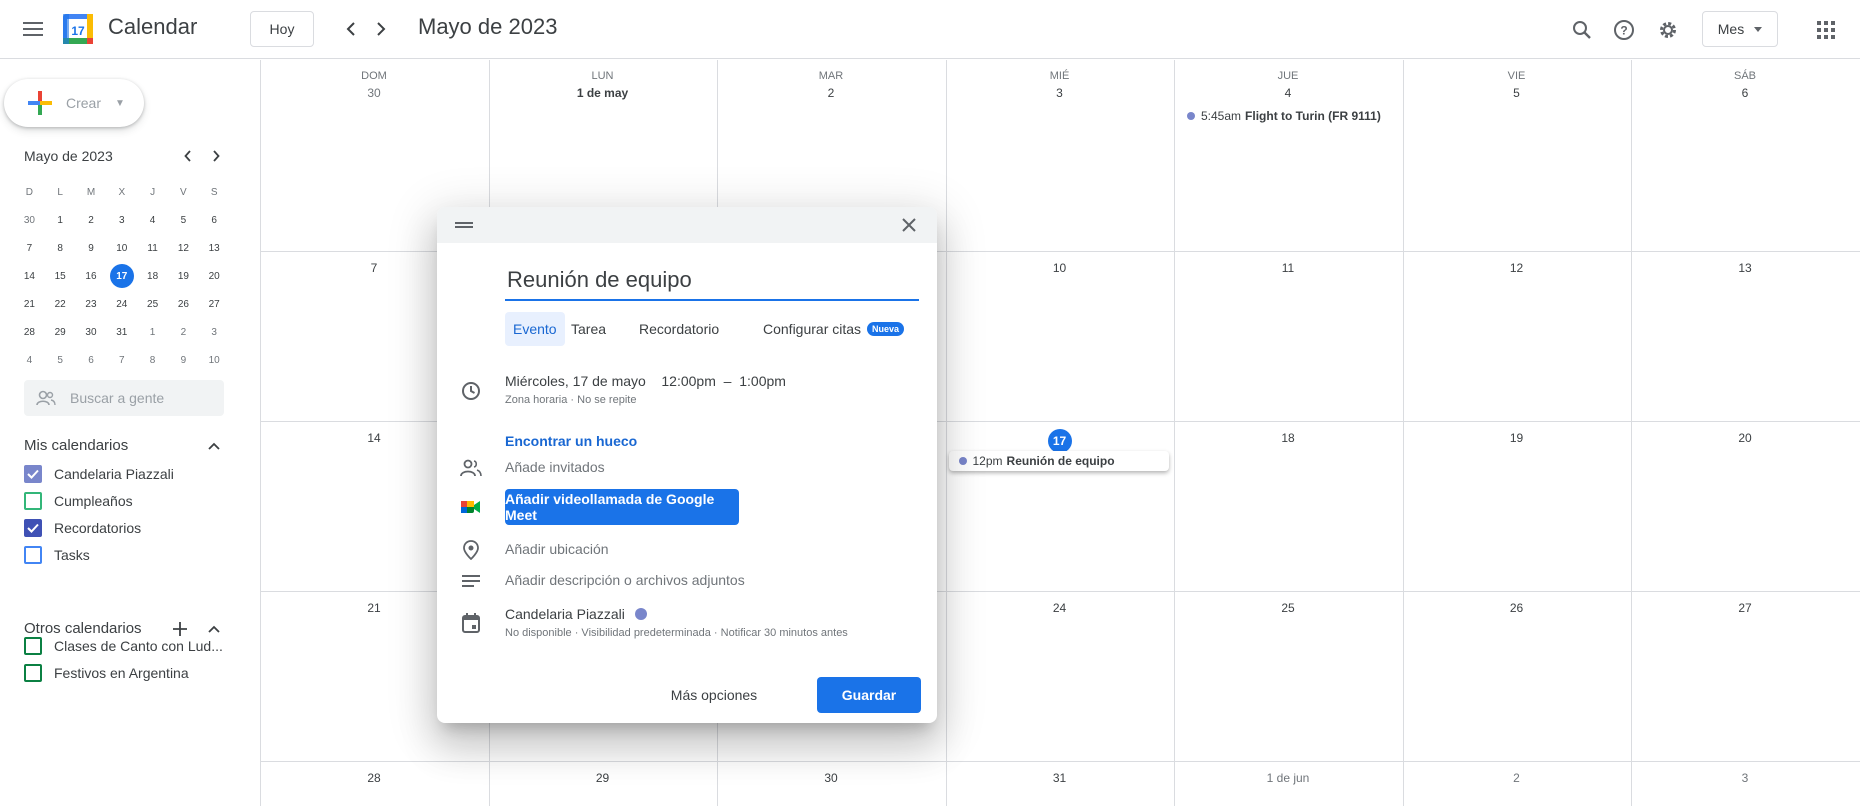 The width and height of the screenshot is (1860, 806). I want to click on main-menu-button, so click(33, 29).